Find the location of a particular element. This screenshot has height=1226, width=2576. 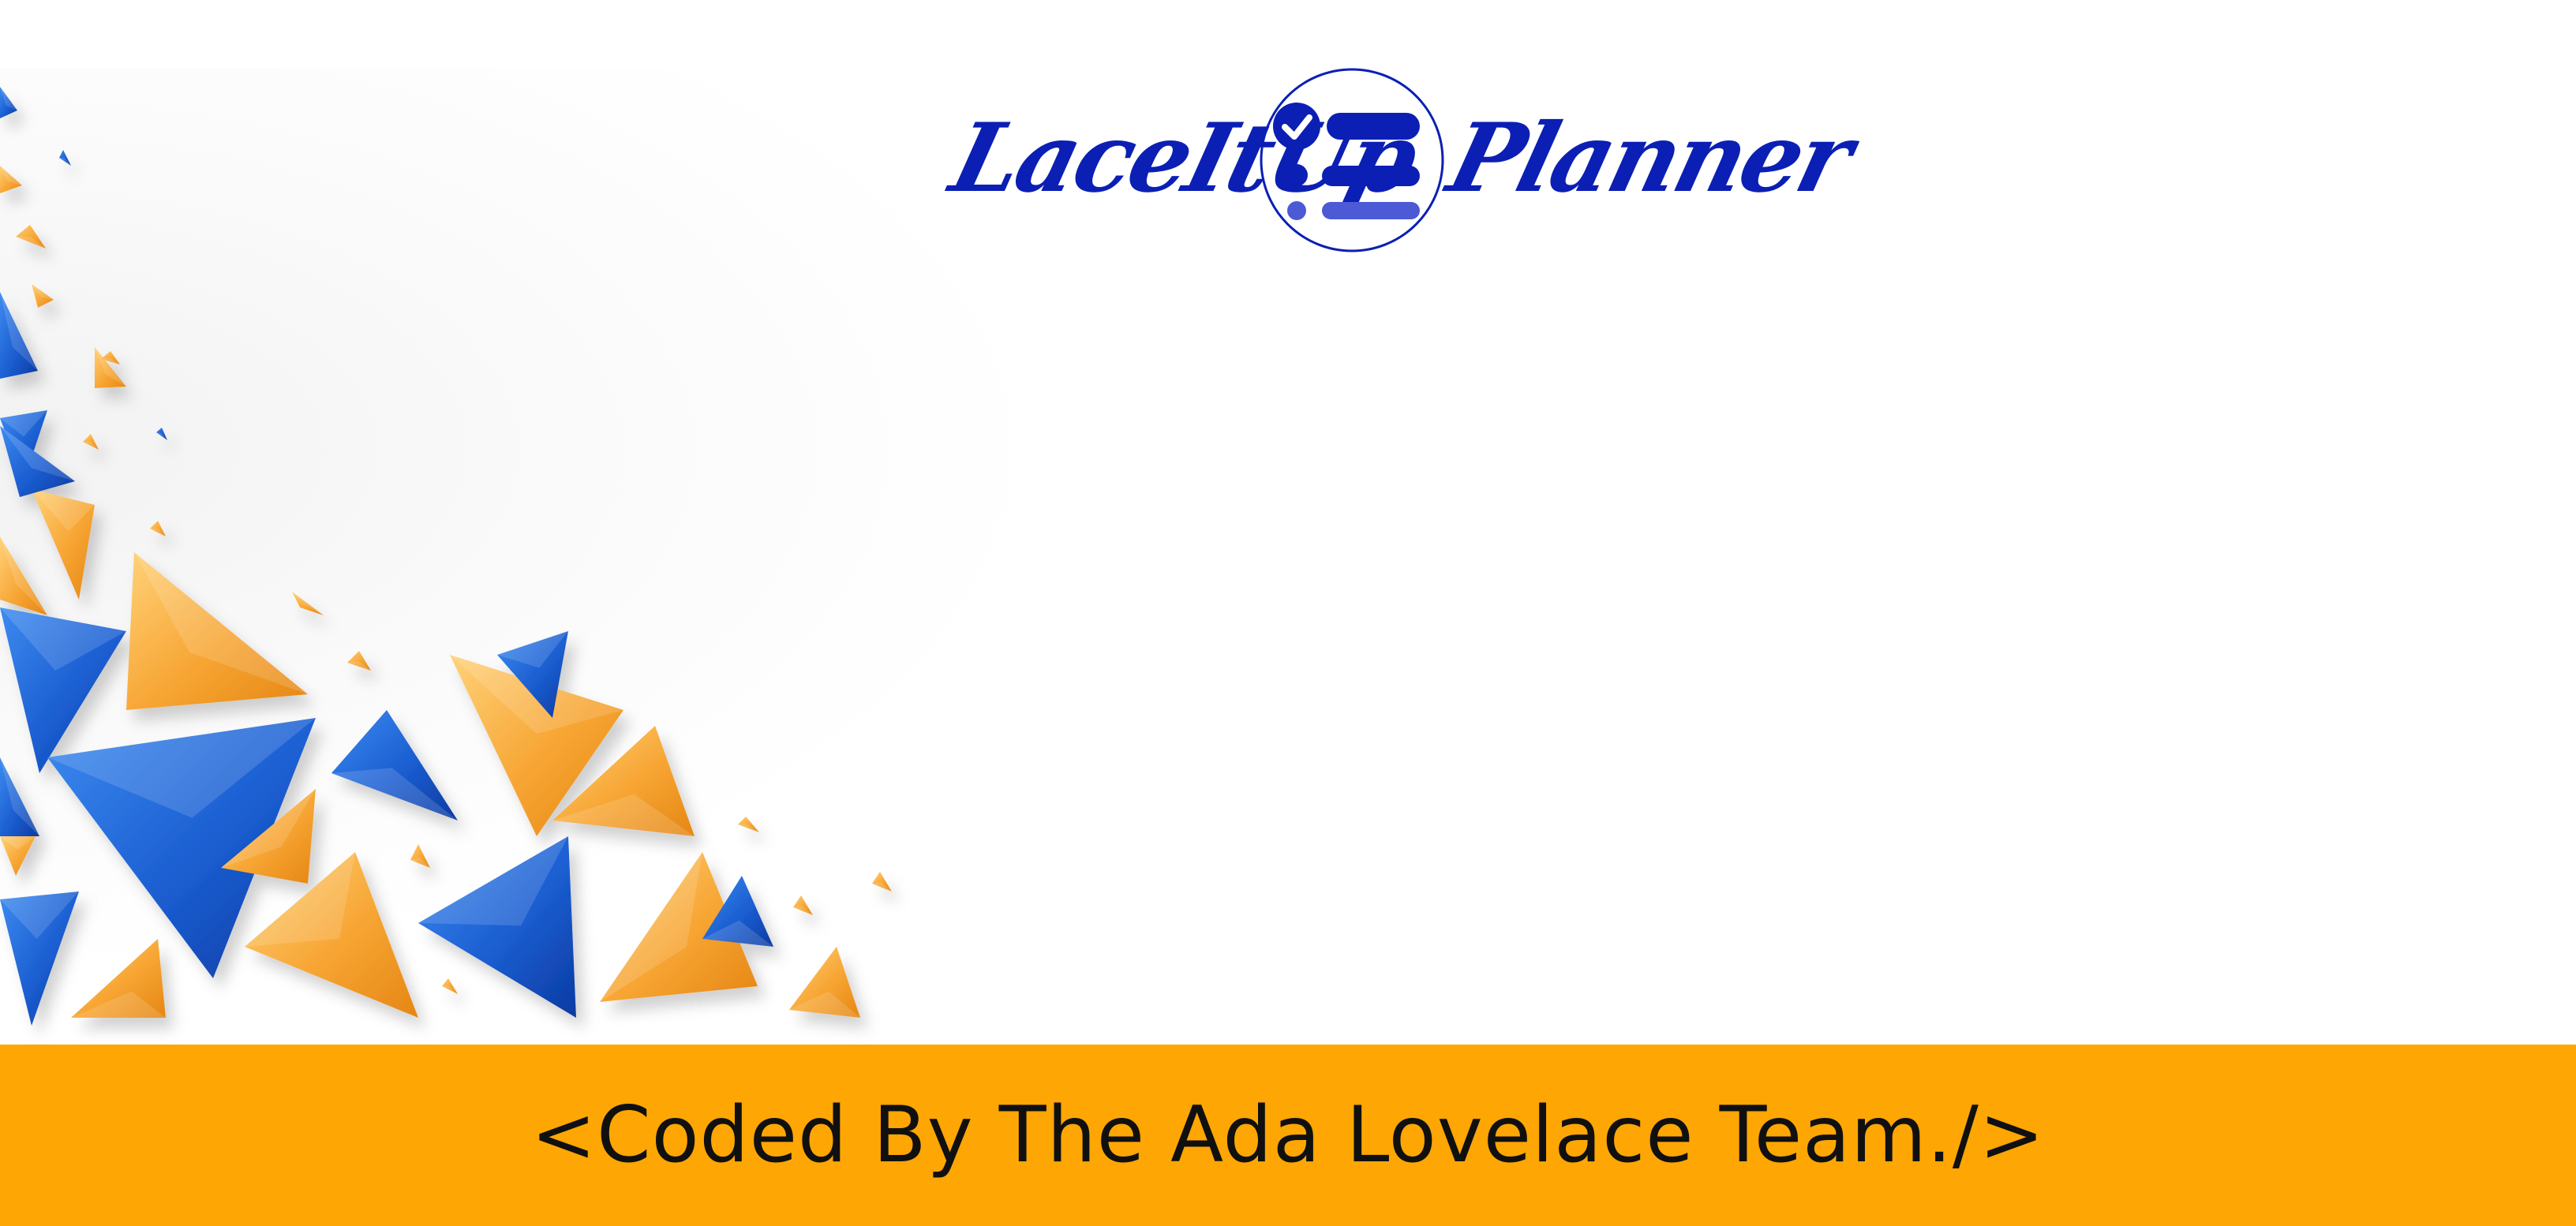

app-logo: LaceItUp Planner is located at coordinates (1400, 161).